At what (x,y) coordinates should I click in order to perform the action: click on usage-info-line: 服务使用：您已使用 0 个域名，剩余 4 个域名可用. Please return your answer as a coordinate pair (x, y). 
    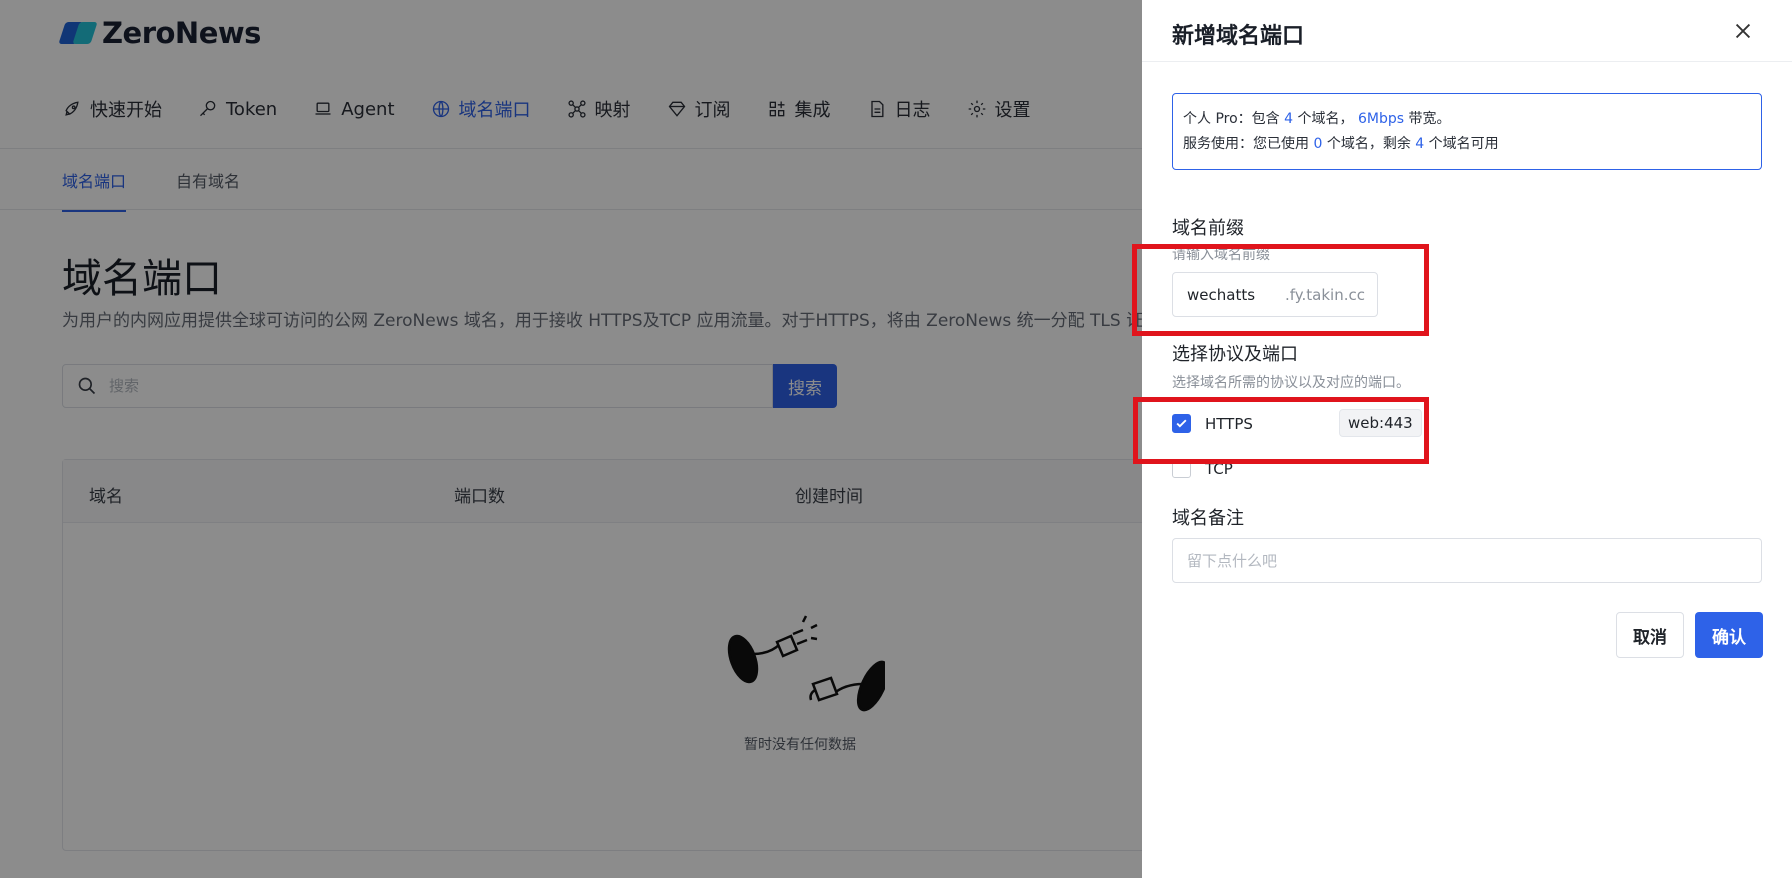
    Looking at the image, I should click on (1467, 144).